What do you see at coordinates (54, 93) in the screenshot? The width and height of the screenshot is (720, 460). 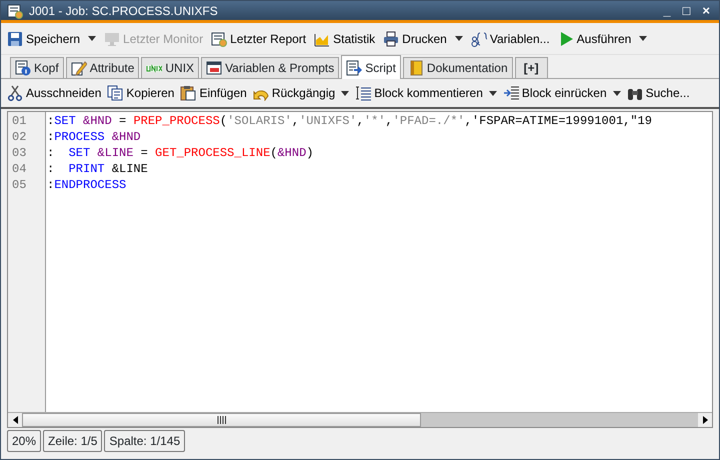 I see `toolbar-button: Ausschneiden` at bounding box center [54, 93].